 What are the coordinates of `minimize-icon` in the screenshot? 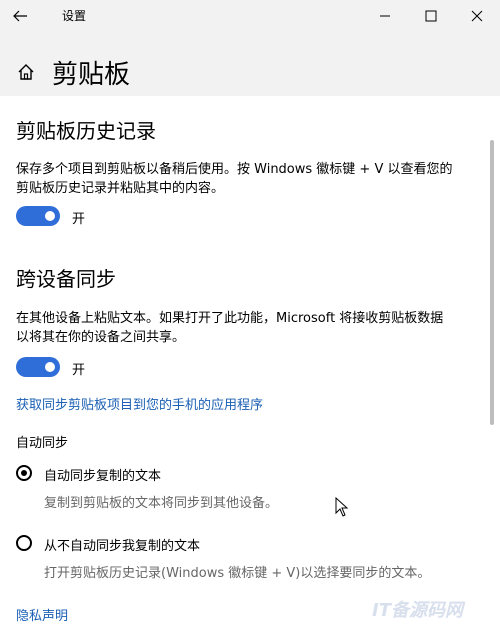 It's located at (385, 16).